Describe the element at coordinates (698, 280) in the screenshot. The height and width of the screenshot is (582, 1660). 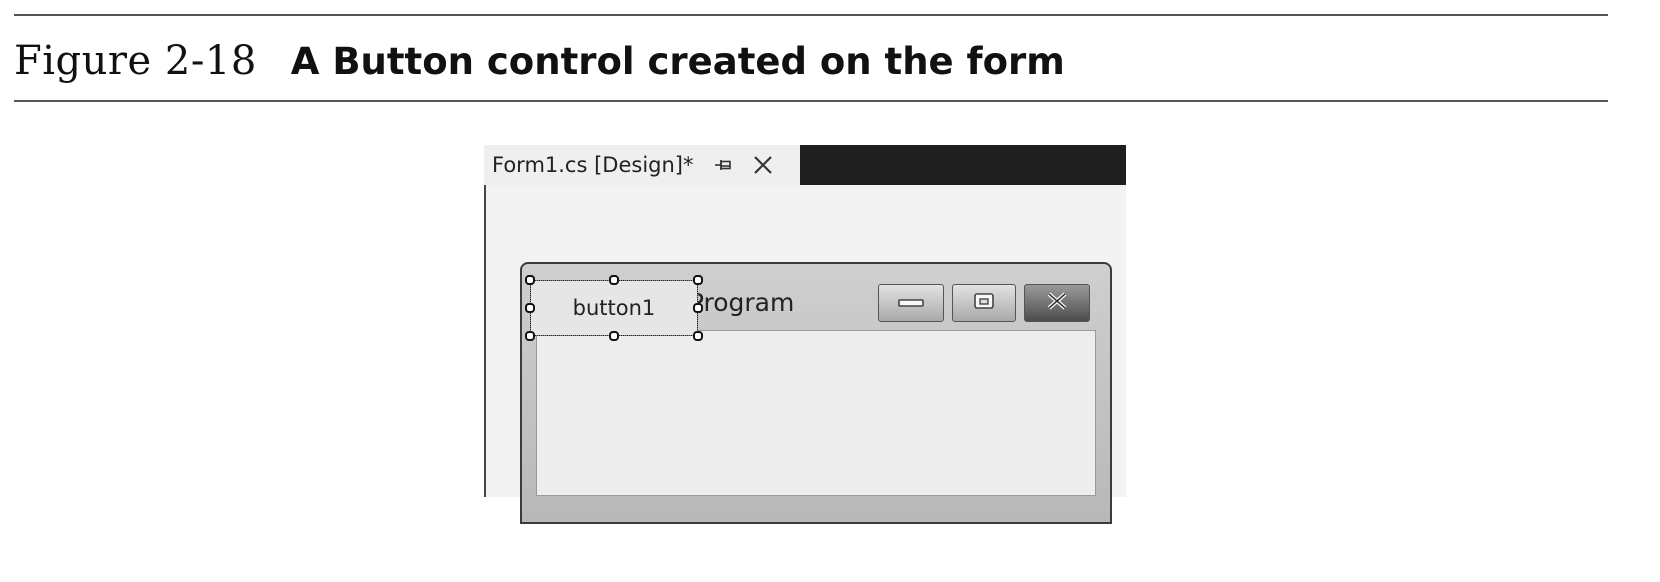
I see `resize-handle-top-right` at that location.